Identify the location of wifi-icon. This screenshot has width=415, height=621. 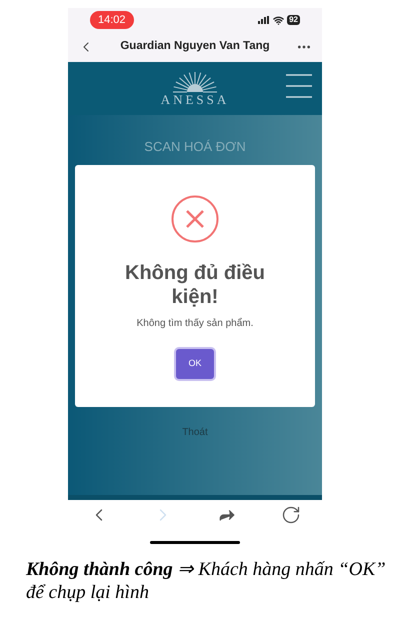
(278, 20).